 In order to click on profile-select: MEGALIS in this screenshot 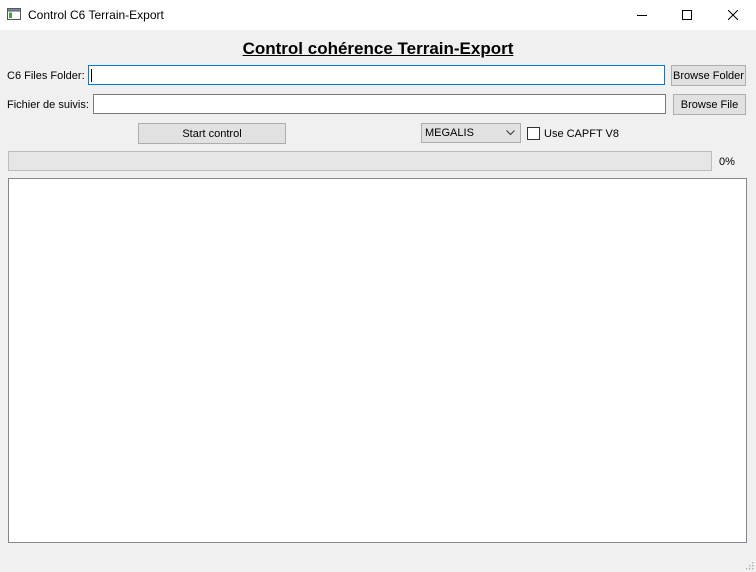, I will do `click(471, 133)`.